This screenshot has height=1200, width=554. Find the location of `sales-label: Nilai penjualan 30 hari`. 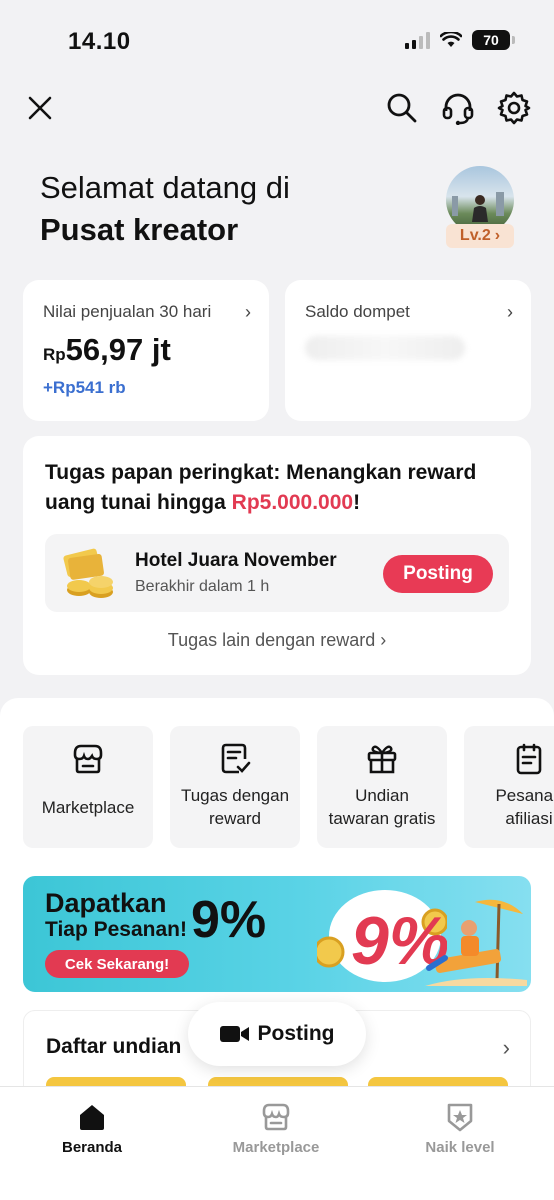

sales-label: Nilai penjualan 30 hari is located at coordinates (127, 311).